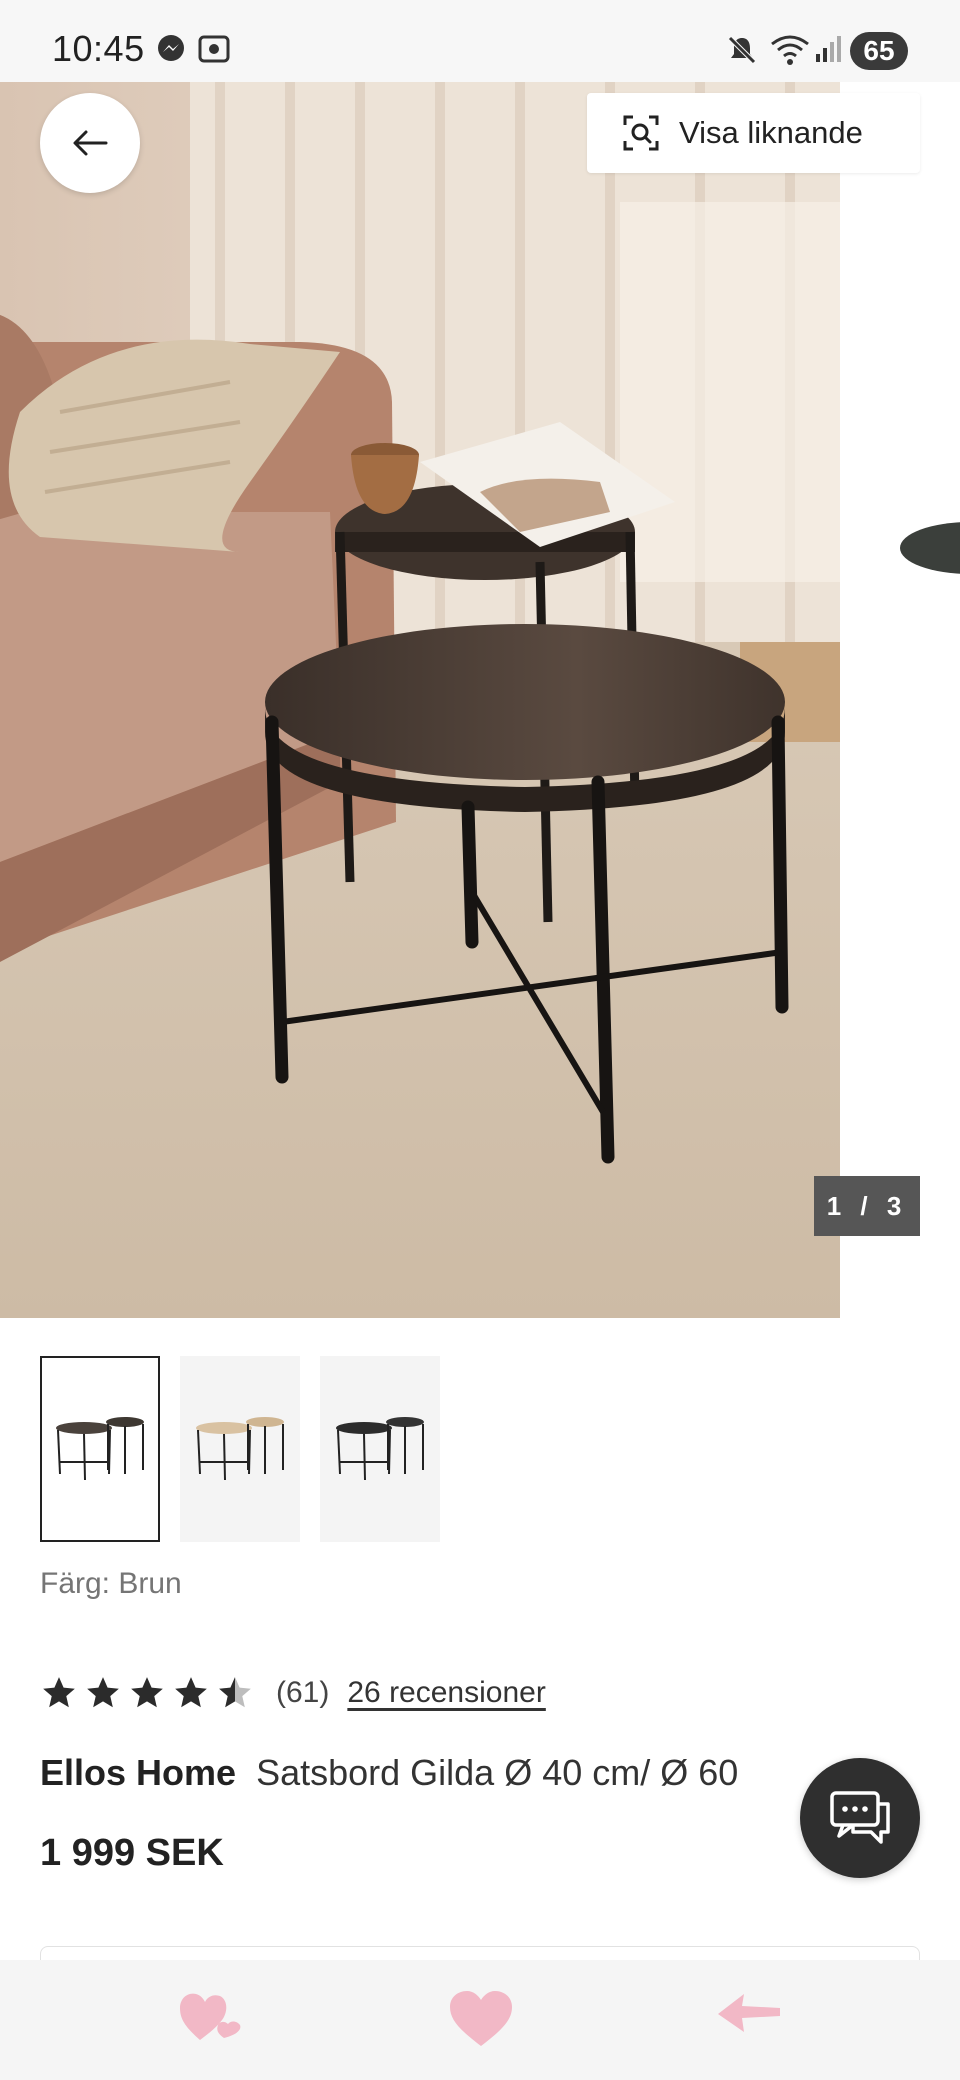  I want to click on signal-icon, so click(828, 49).